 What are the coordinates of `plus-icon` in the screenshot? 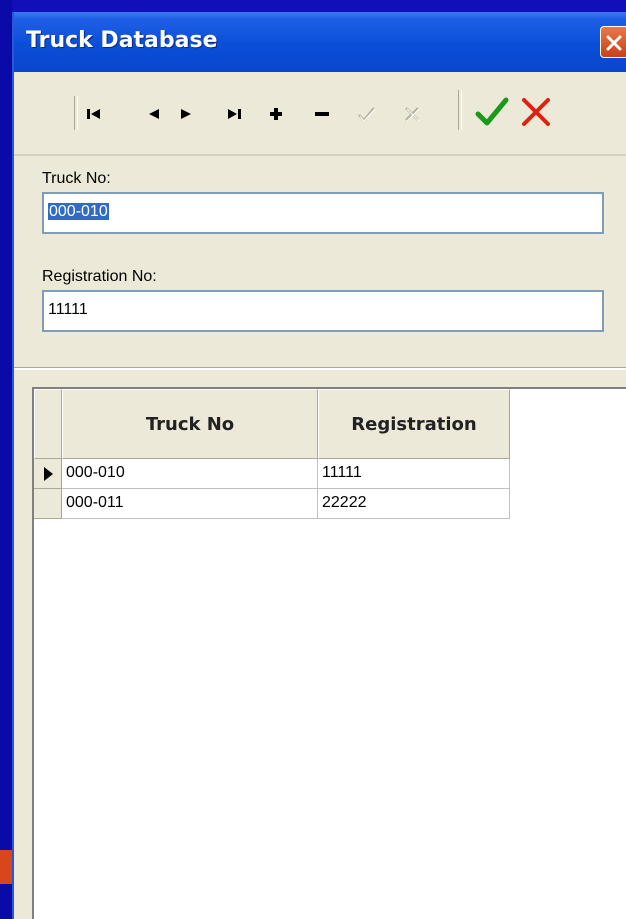 It's located at (276, 114).